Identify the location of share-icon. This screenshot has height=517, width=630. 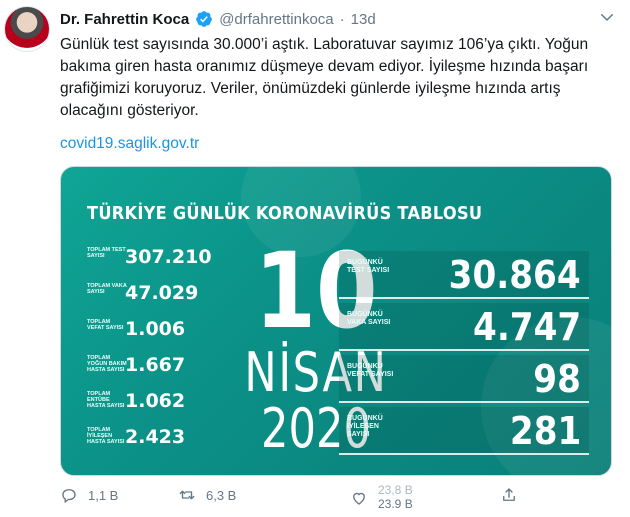
(509, 494).